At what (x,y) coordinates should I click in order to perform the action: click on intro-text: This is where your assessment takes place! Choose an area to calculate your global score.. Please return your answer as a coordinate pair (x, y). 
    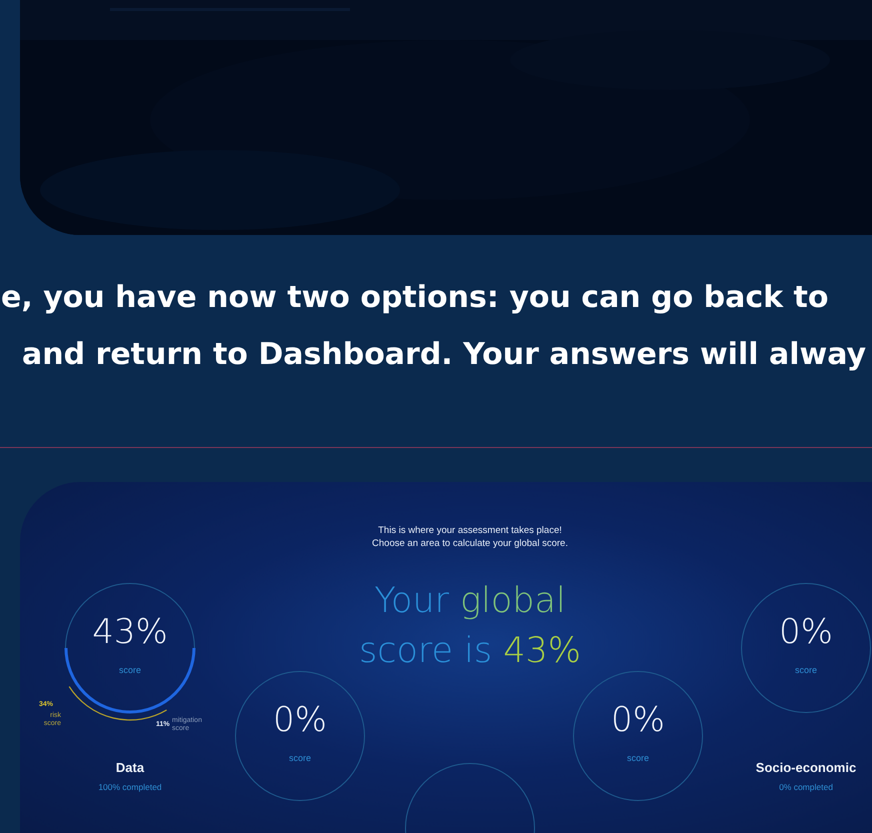
    Looking at the image, I should click on (470, 537).